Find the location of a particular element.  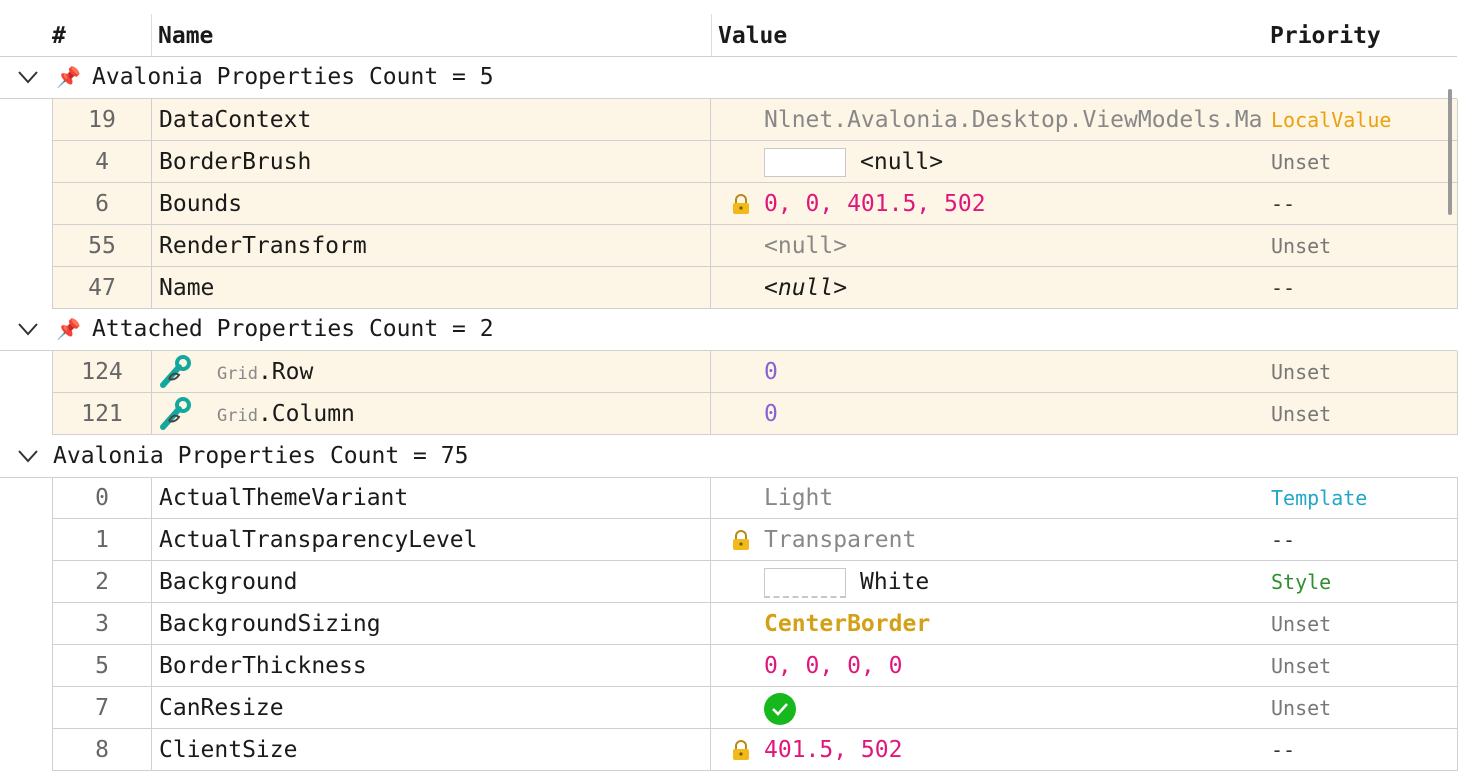

table-row: 2 Background White Style is located at coordinates (755, 582).